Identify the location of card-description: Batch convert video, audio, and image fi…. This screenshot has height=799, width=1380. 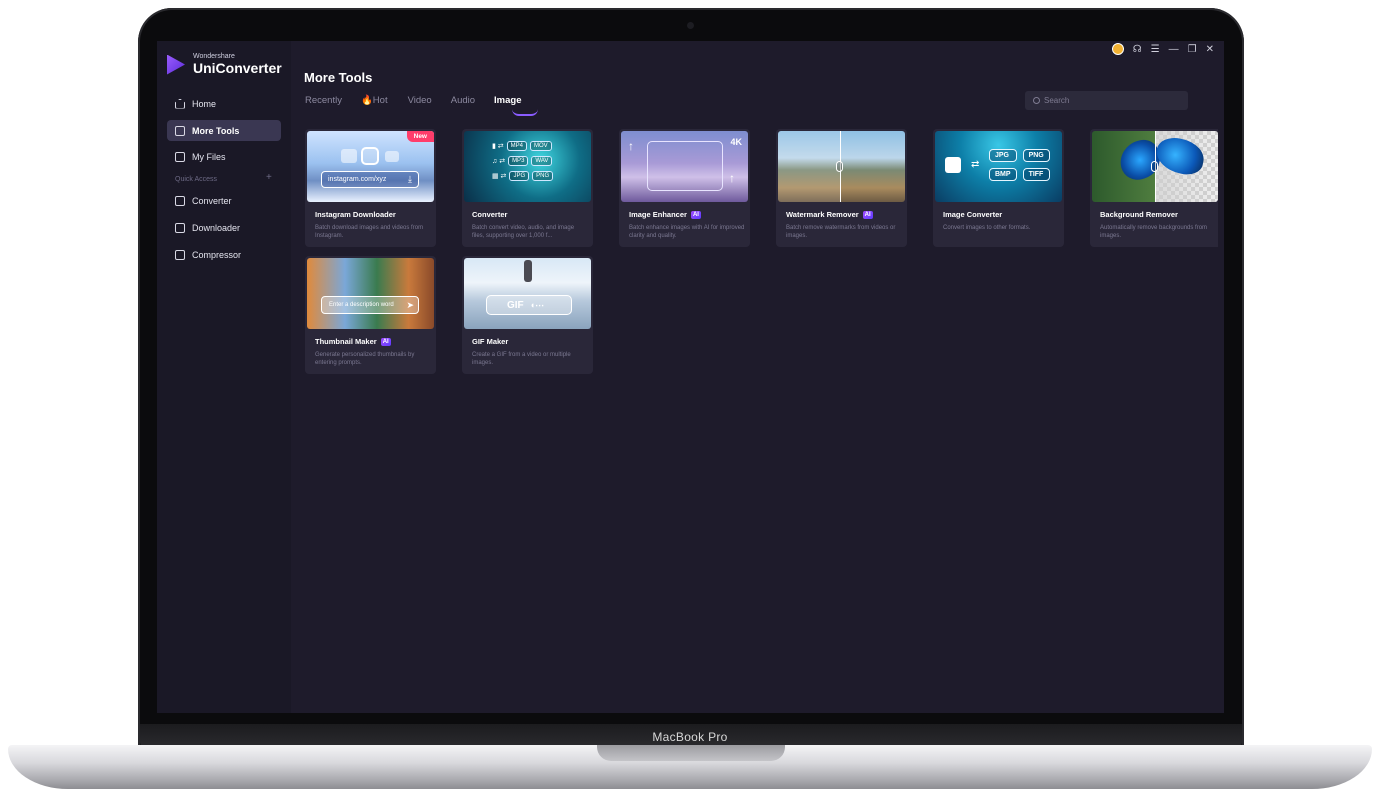
(523, 232).